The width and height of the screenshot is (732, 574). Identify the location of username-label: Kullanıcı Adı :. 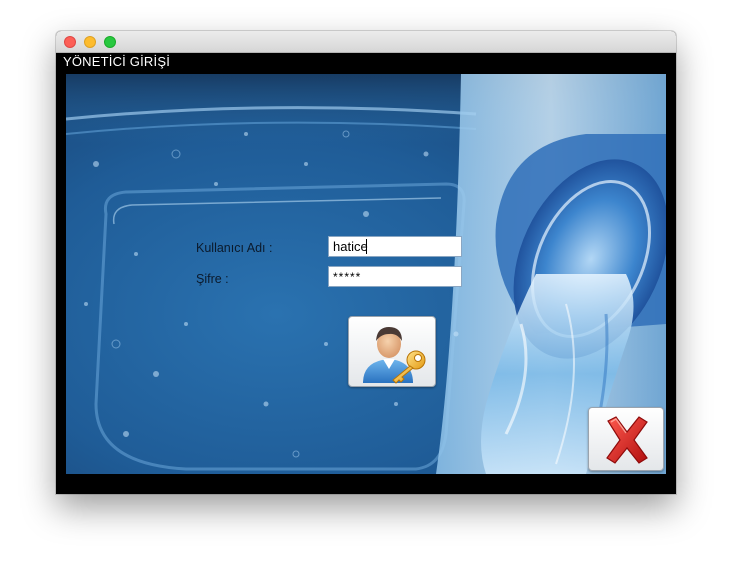
(234, 248).